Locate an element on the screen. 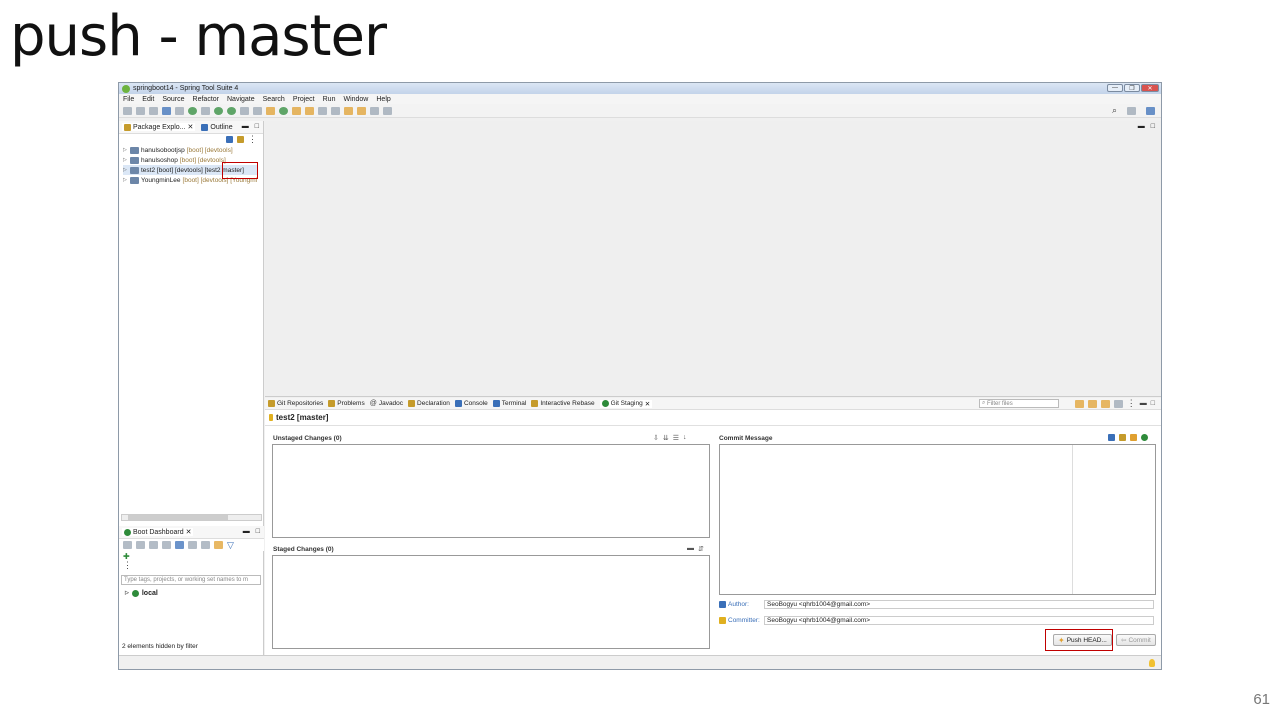 The height and width of the screenshot is (720, 1280). tab-declaration: Declaration is located at coordinates (429, 403).